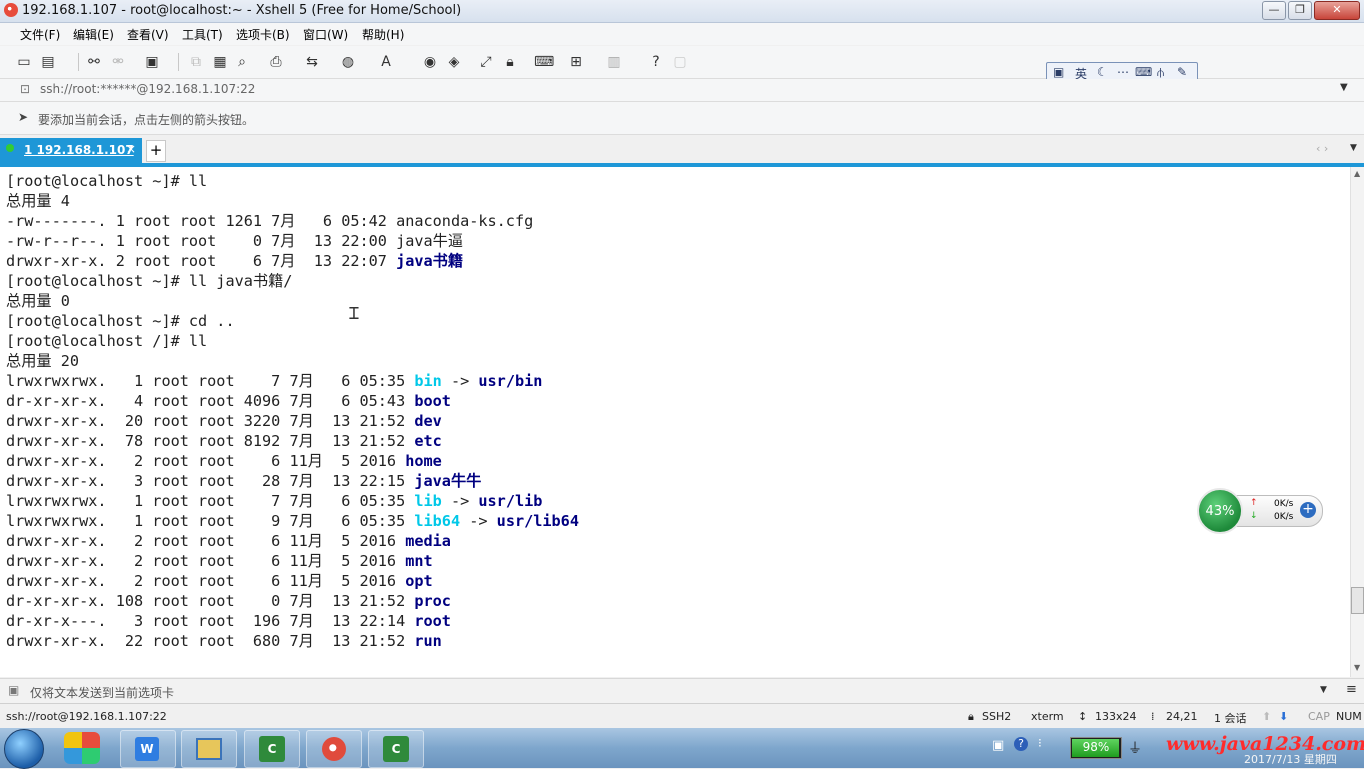 This screenshot has width=1364, height=769. Describe the element at coordinates (71, 150) in the screenshot. I see `tab-session-1: 1 192.168.1.107 ×` at that location.